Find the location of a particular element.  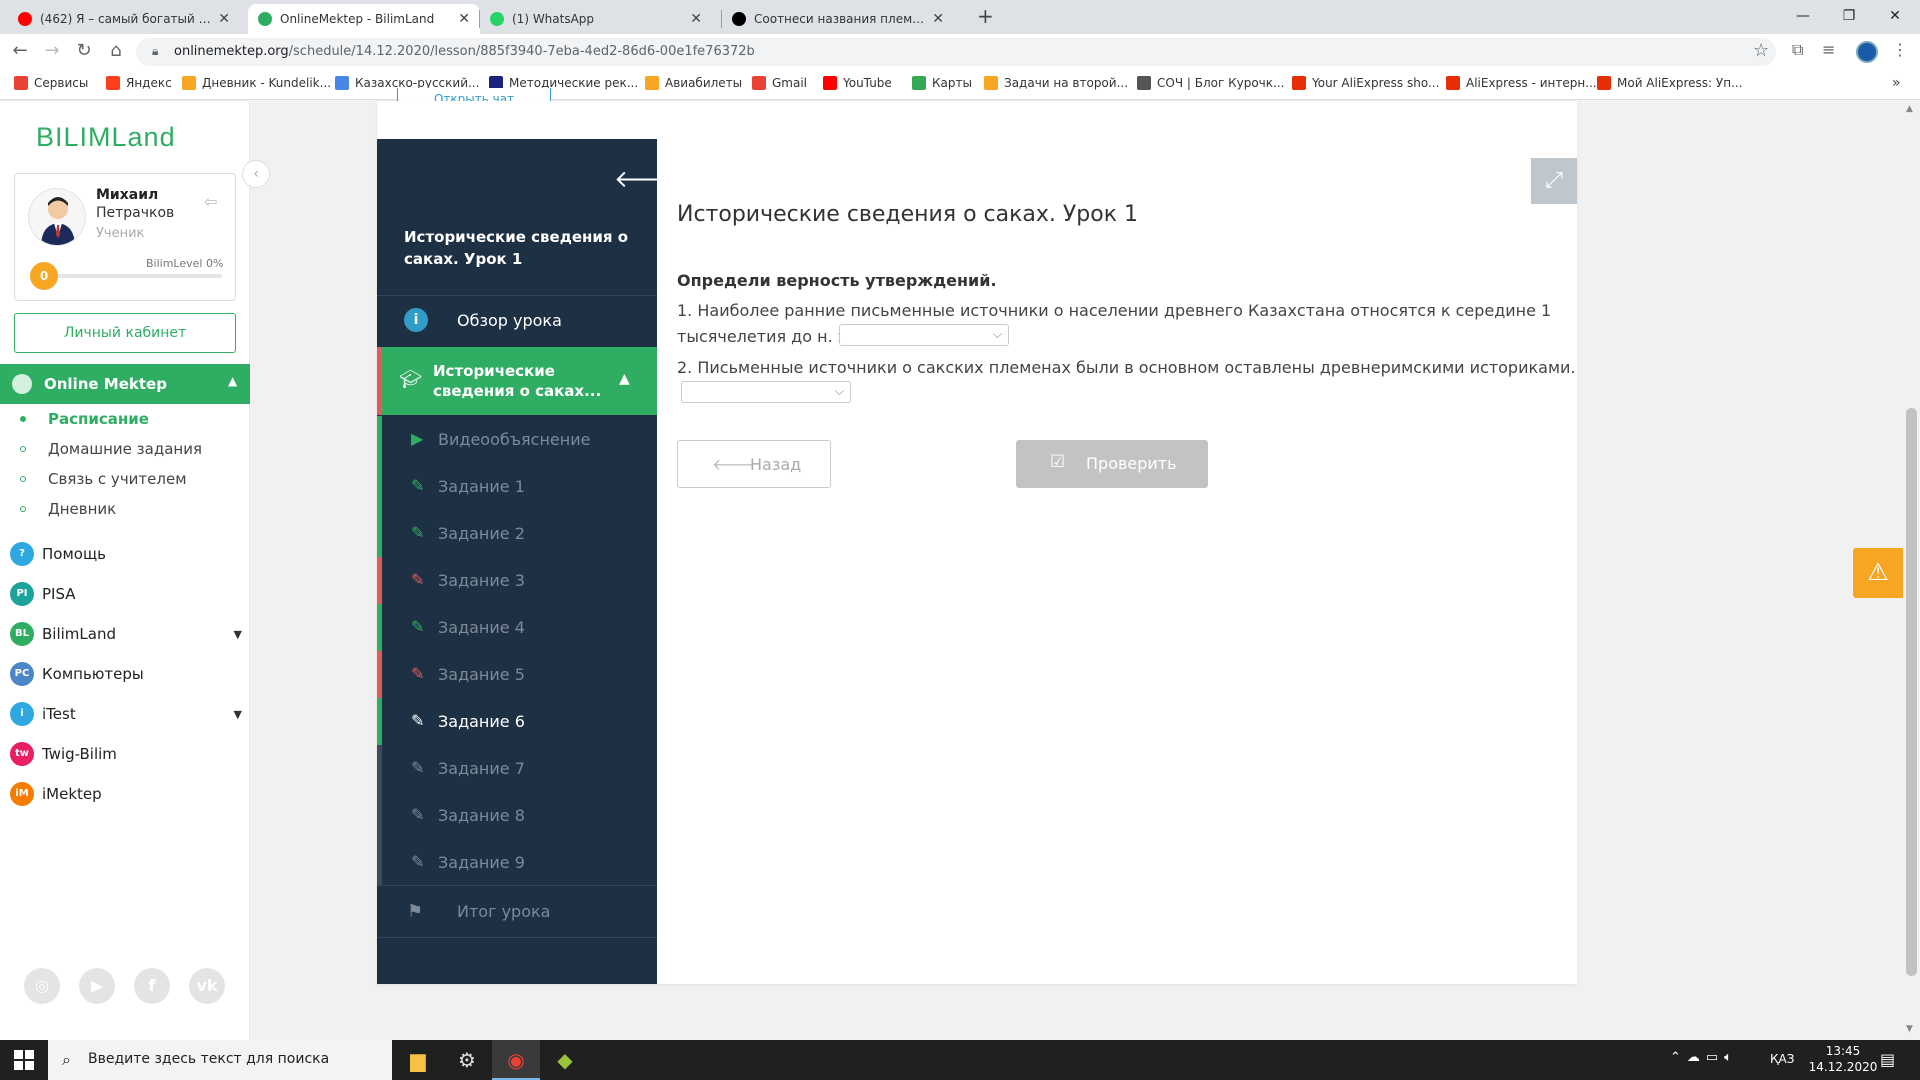

question-1-line-2: тысячелетия до н. э. is located at coordinates (764, 336).